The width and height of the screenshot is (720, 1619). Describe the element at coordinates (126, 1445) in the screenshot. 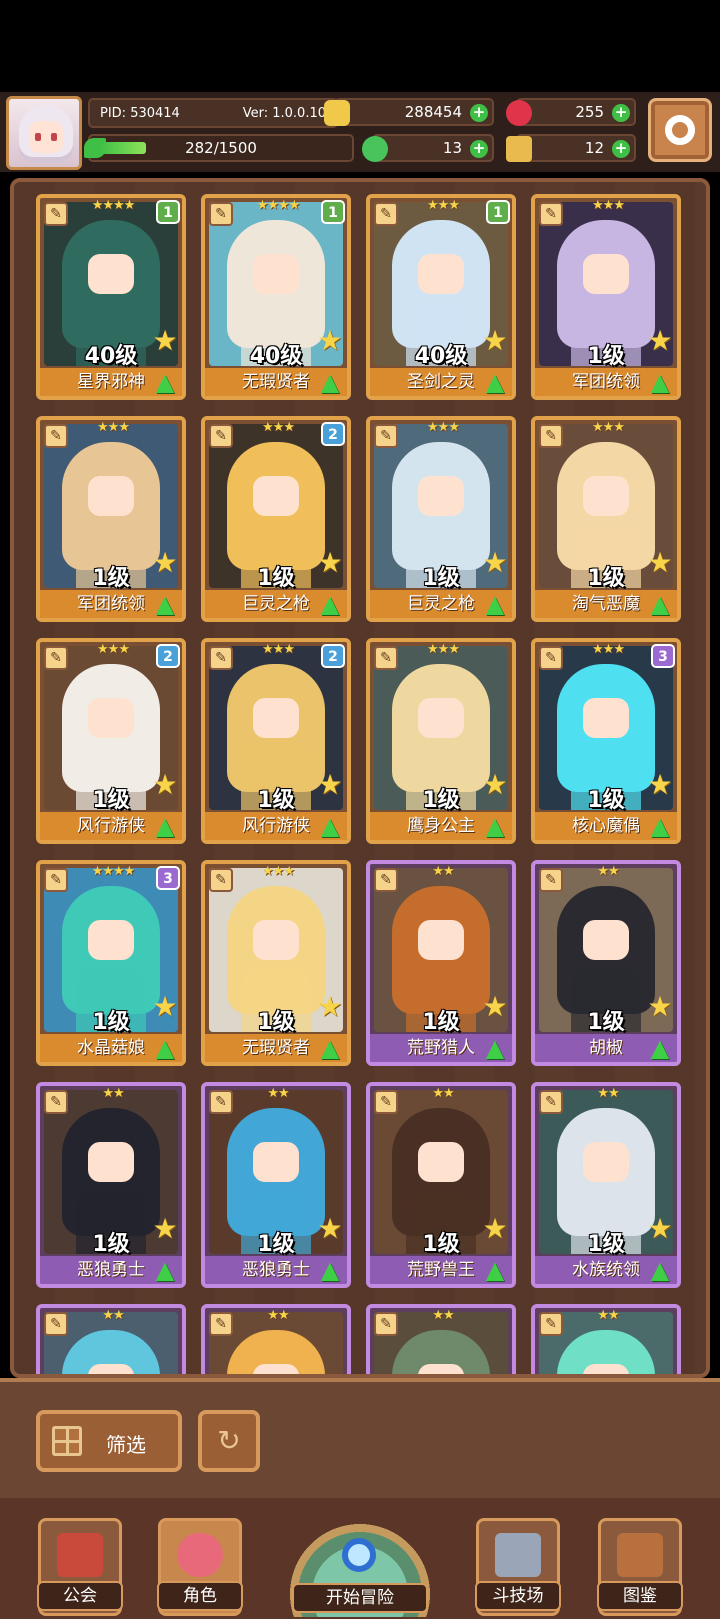

I see `filter-label: 筛选` at that location.